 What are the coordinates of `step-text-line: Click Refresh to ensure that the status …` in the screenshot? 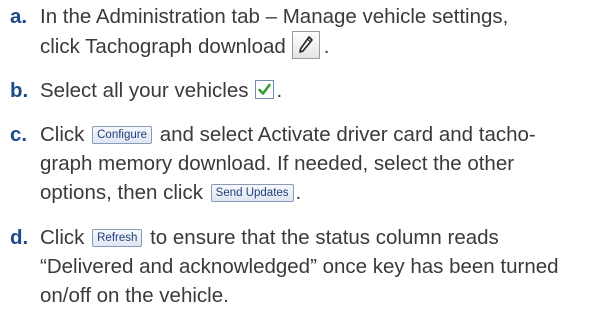 It's located at (269, 237).